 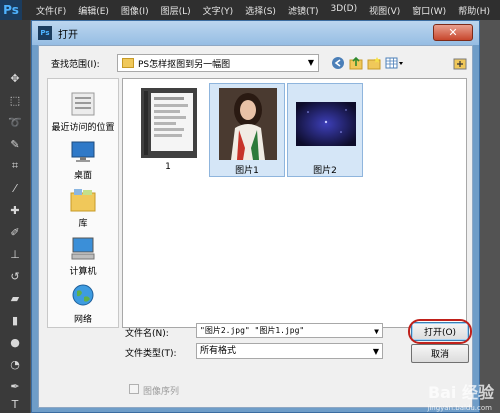 What do you see at coordinates (82, 176) in the screenshot?
I see `place-label-desktop: 桌面` at bounding box center [82, 176].